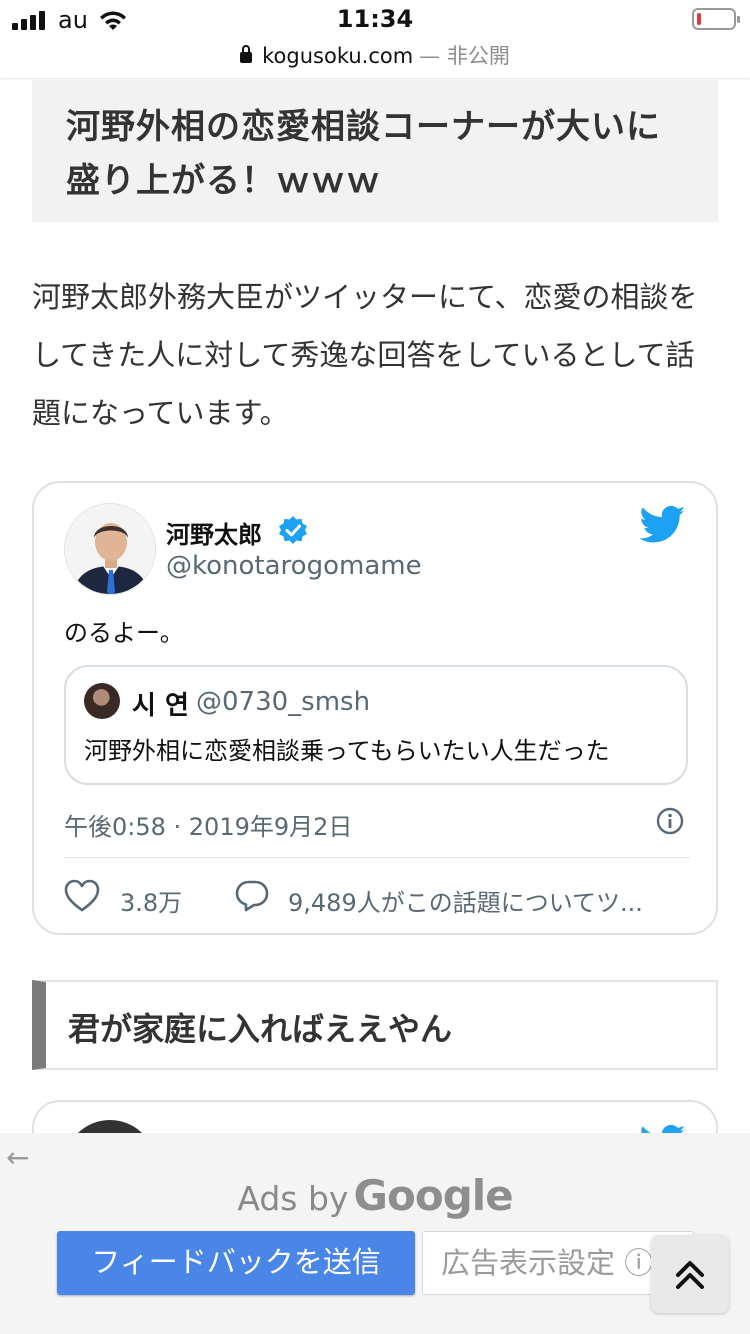 The width and height of the screenshot is (750, 1334). Describe the element at coordinates (283, 702) in the screenshot. I see `quoted-author-handle: @0730_smsh` at that location.